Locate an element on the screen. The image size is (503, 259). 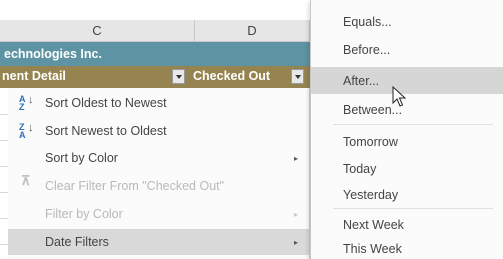
sort-oldest-to-newest: A Z ↓ Sort Oldest to Newest is located at coordinates (158, 103).